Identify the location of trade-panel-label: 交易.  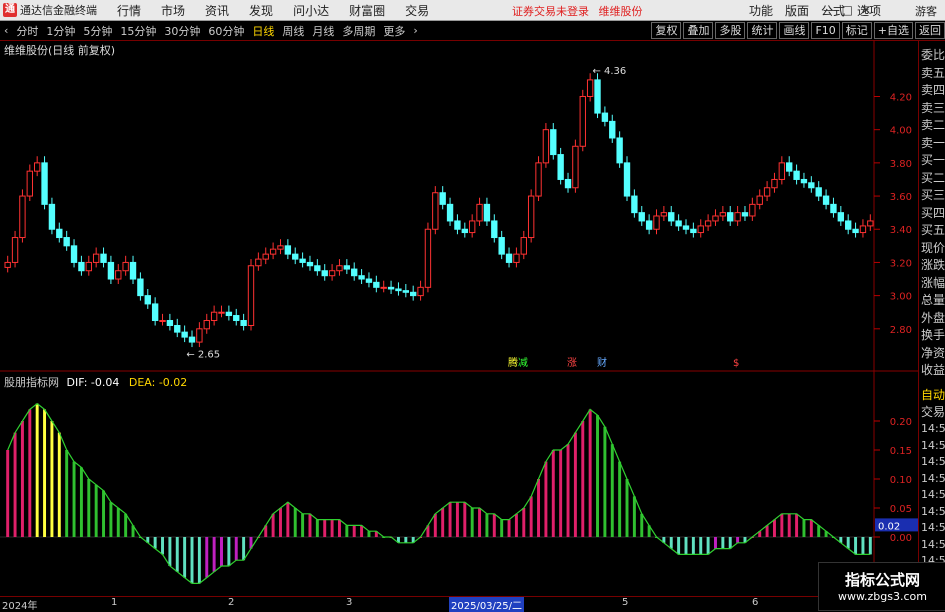
(933, 411).